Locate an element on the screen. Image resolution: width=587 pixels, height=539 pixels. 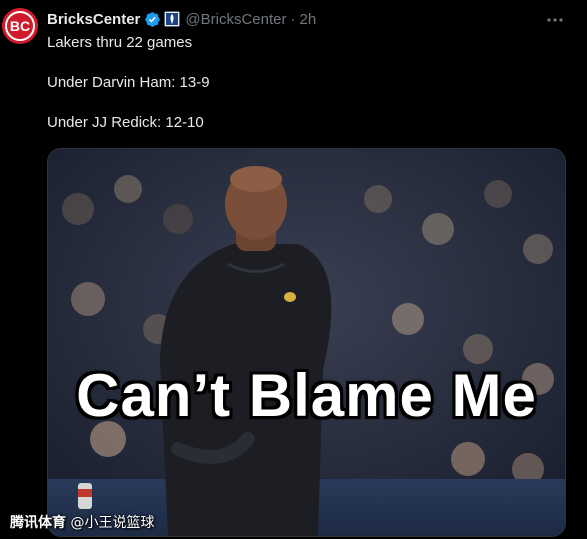
tweet-header: BricksCenter @BricksCenter · 2h is located at coordinates (181, 19).